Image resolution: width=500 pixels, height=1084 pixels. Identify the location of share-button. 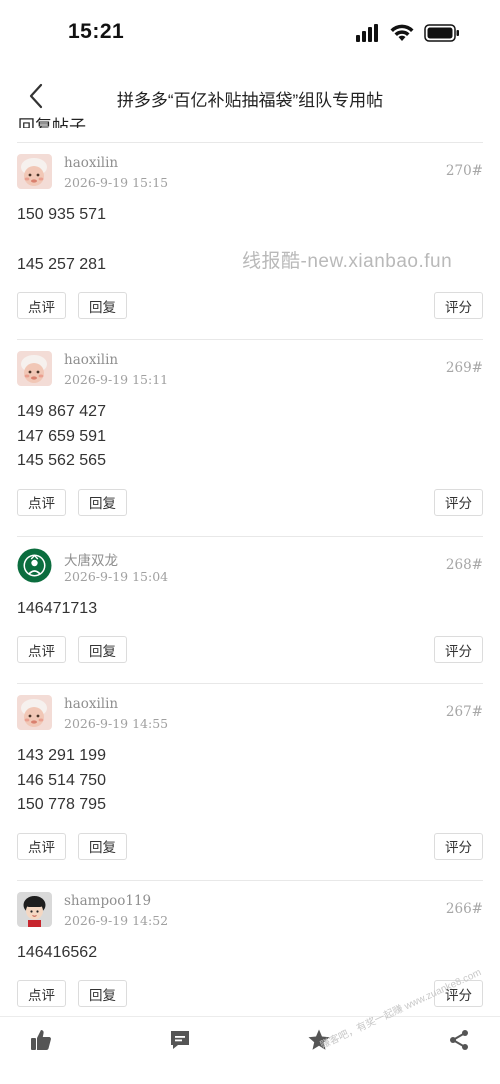
(459, 1040).